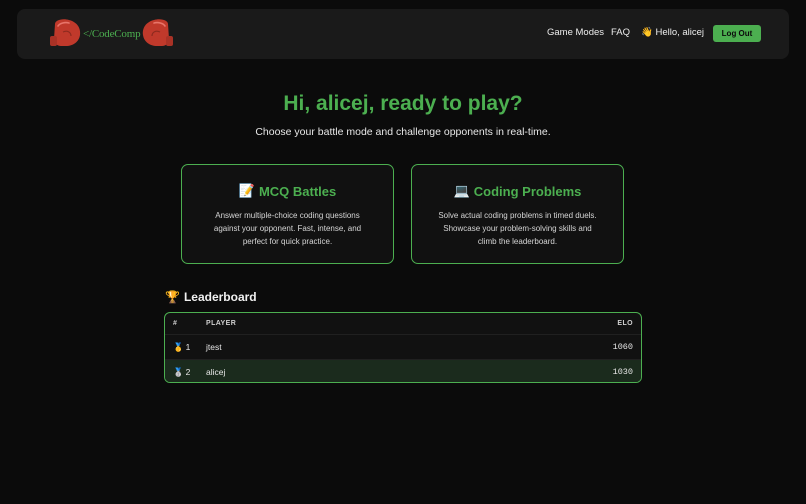 This screenshot has width=806, height=504. I want to click on table-row-current-user: 🥈 2 alicej 1030, so click(403, 370).